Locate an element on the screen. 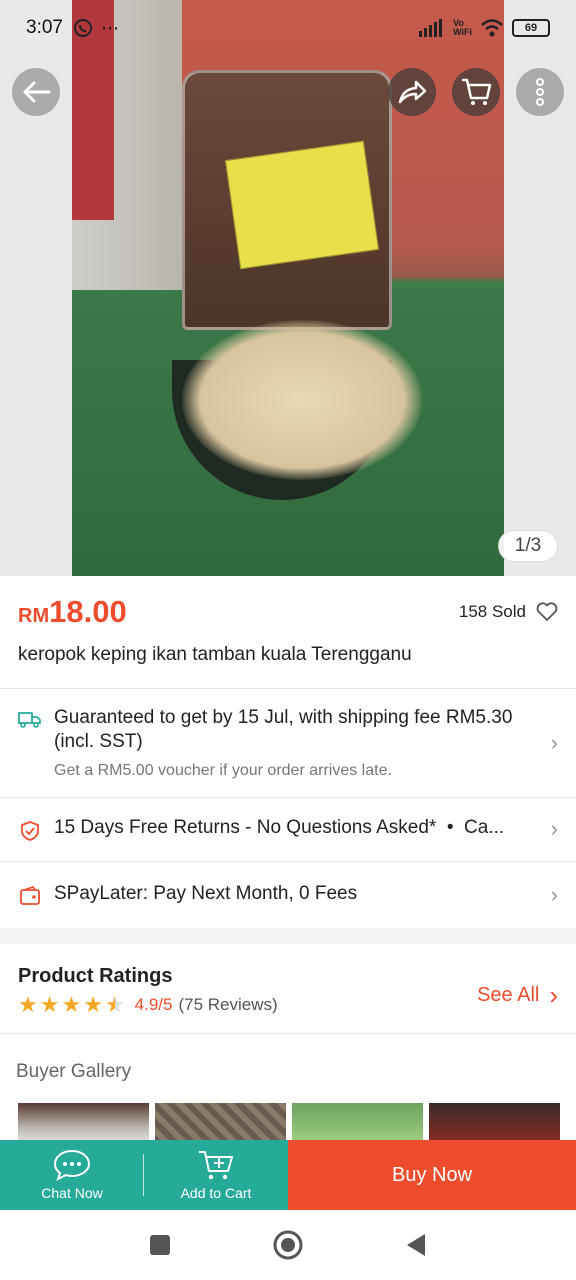  share-icon is located at coordinates (412, 92).